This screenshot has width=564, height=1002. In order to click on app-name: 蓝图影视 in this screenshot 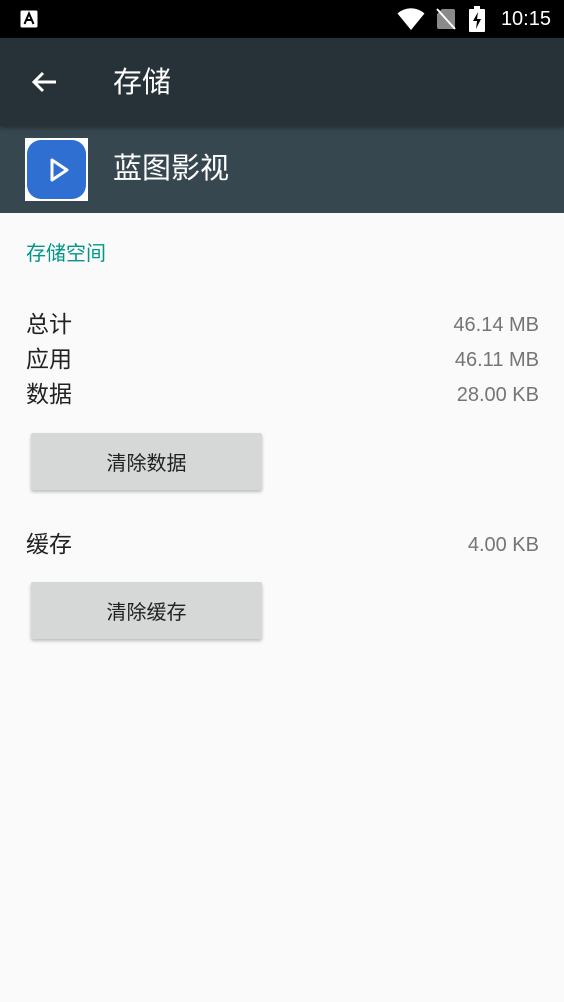, I will do `click(171, 168)`.